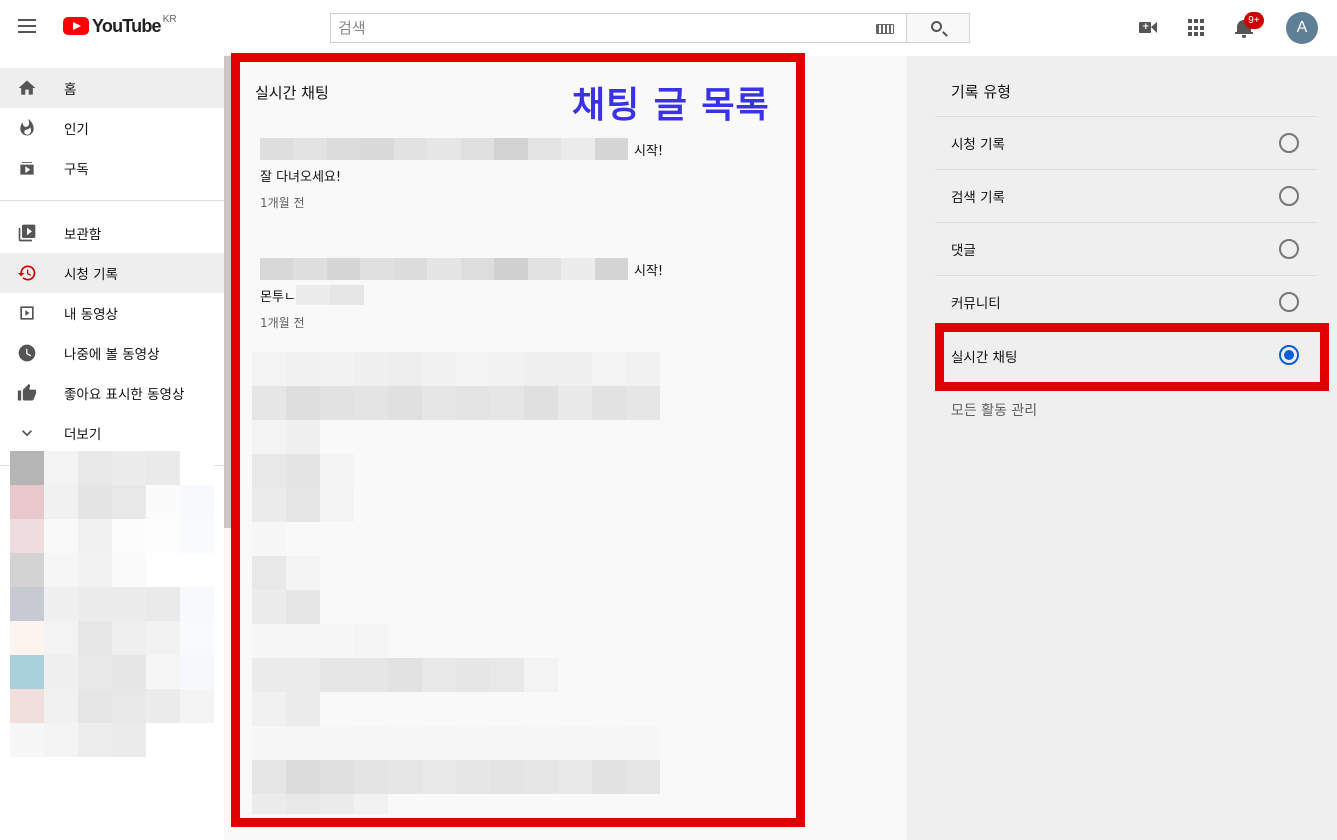 This screenshot has width=1337, height=840. Describe the element at coordinates (278, 297) in the screenshot. I see `chat-entry-message-text: 몬투ㄴ` at that location.